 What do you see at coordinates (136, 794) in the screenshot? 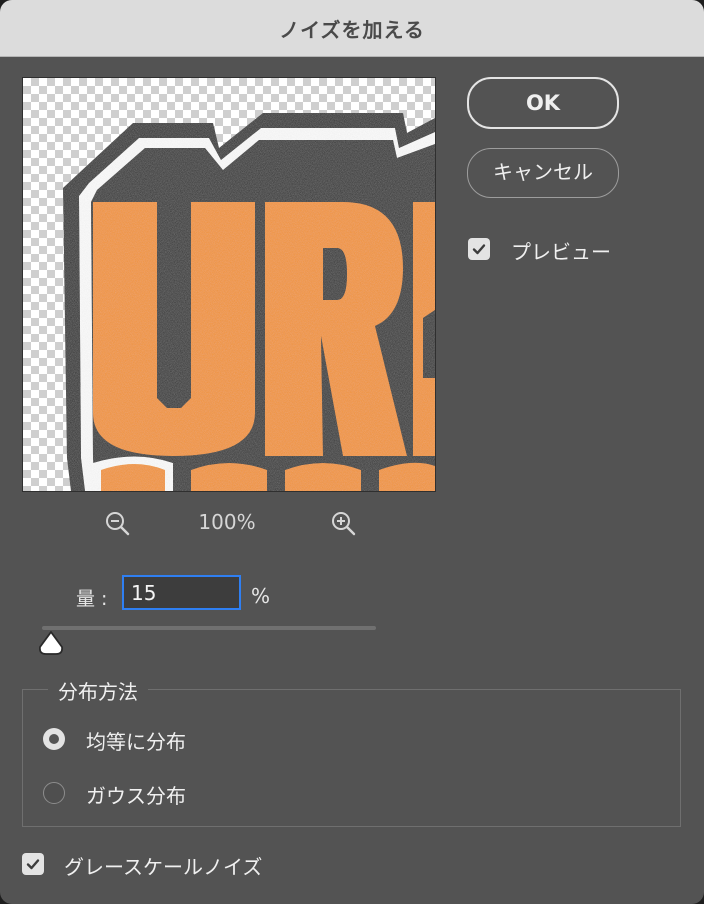
I see `gaussian-label: ガウス分布` at bounding box center [136, 794].